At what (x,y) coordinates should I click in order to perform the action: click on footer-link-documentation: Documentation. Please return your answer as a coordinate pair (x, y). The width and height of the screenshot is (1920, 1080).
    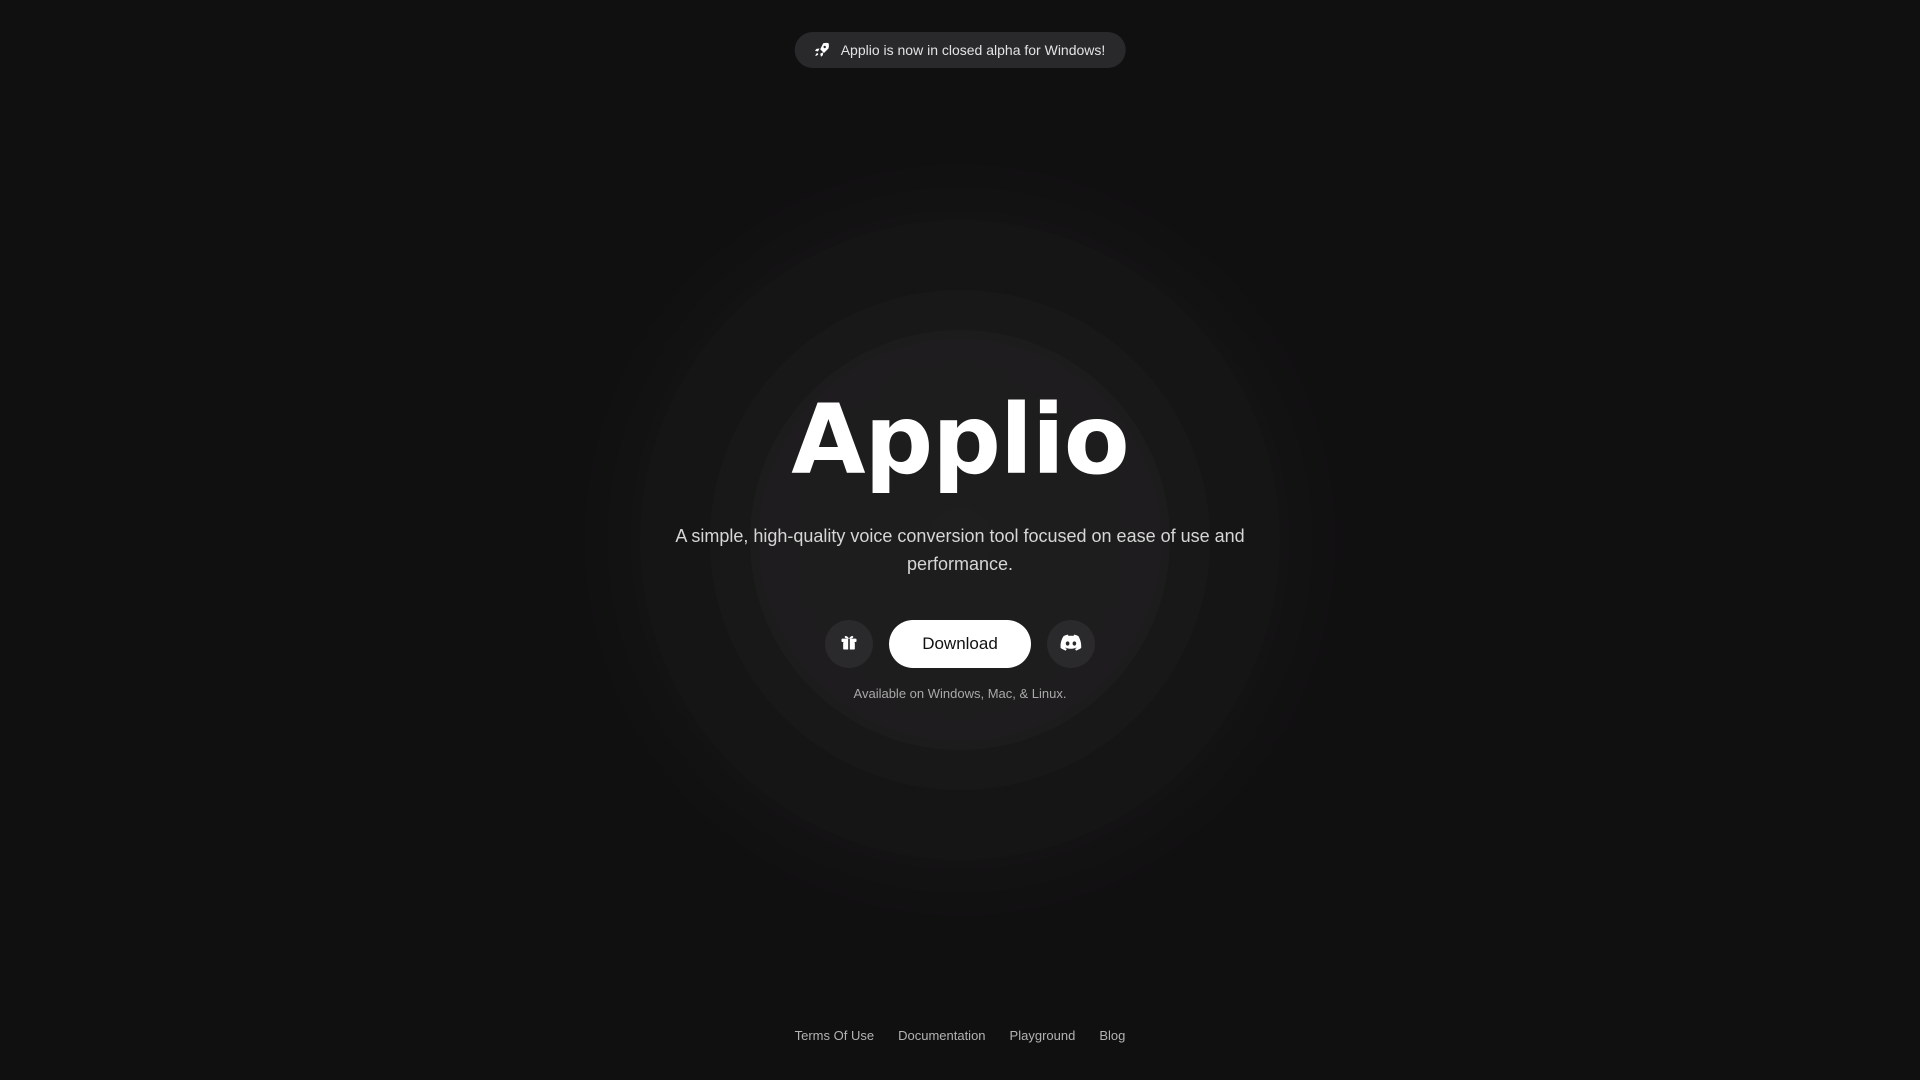
    Looking at the image, I should click on (941, 1035).